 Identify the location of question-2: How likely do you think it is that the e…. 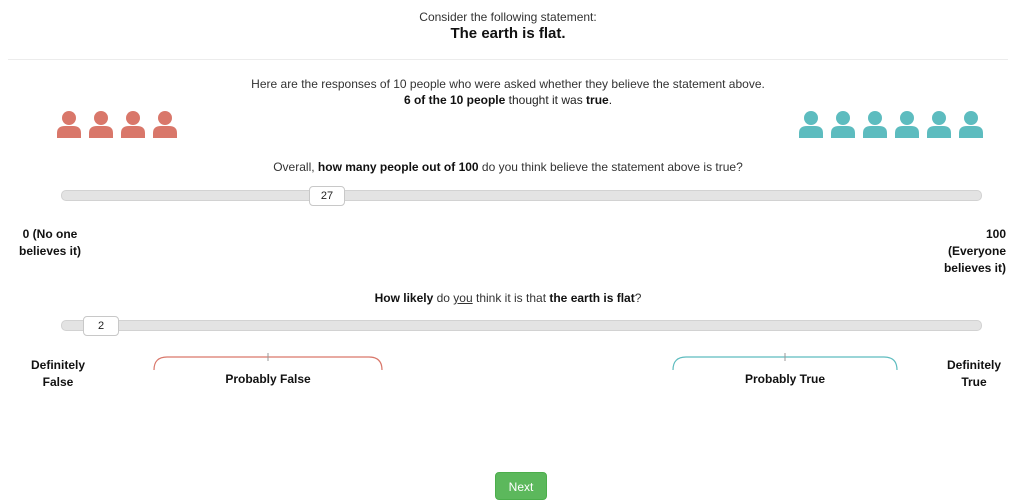
(508, 298).